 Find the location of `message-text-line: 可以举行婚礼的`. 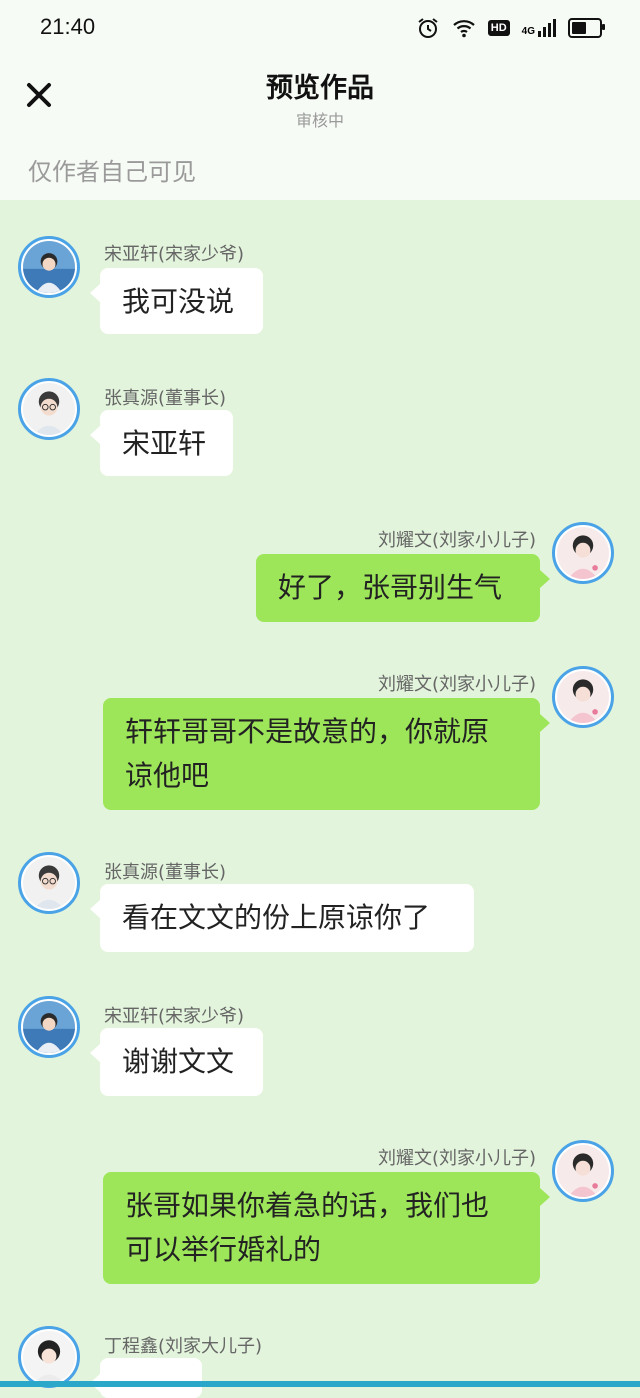

message-text-line: 可以举行婚礼的 is located at coordinates (223, 1249).